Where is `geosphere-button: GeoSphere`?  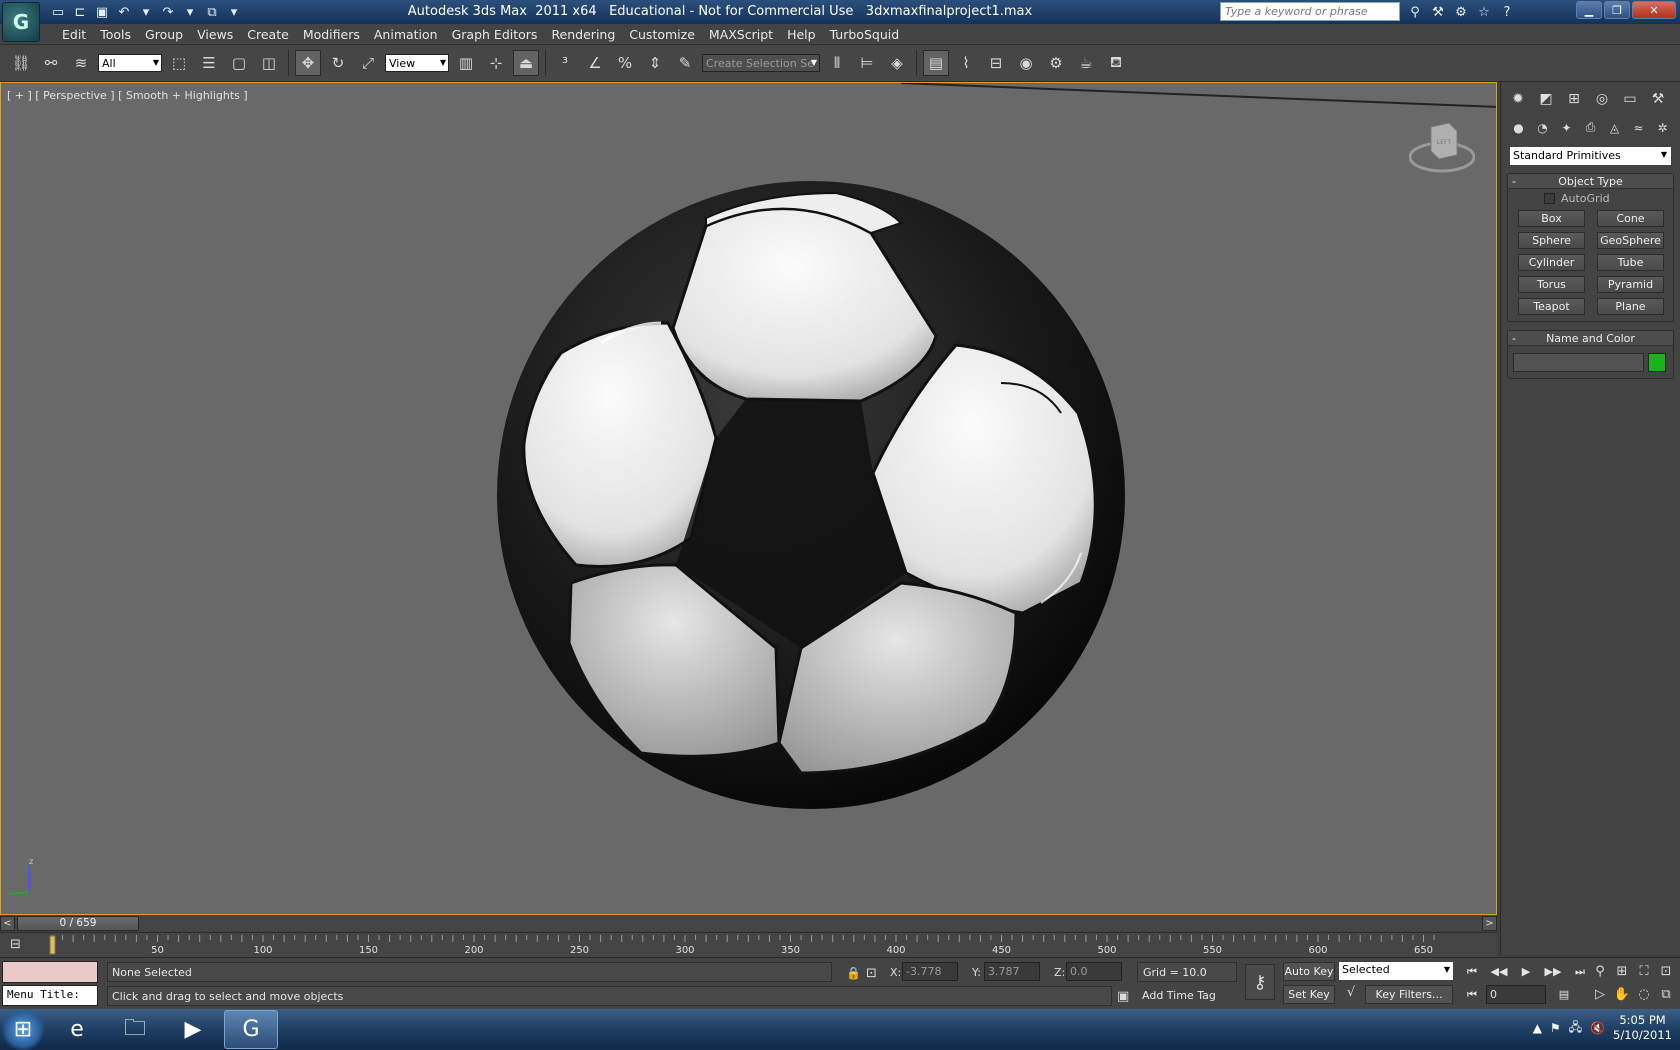 geosphere-button: GeoSphere is located at coordinates (1630, 240).